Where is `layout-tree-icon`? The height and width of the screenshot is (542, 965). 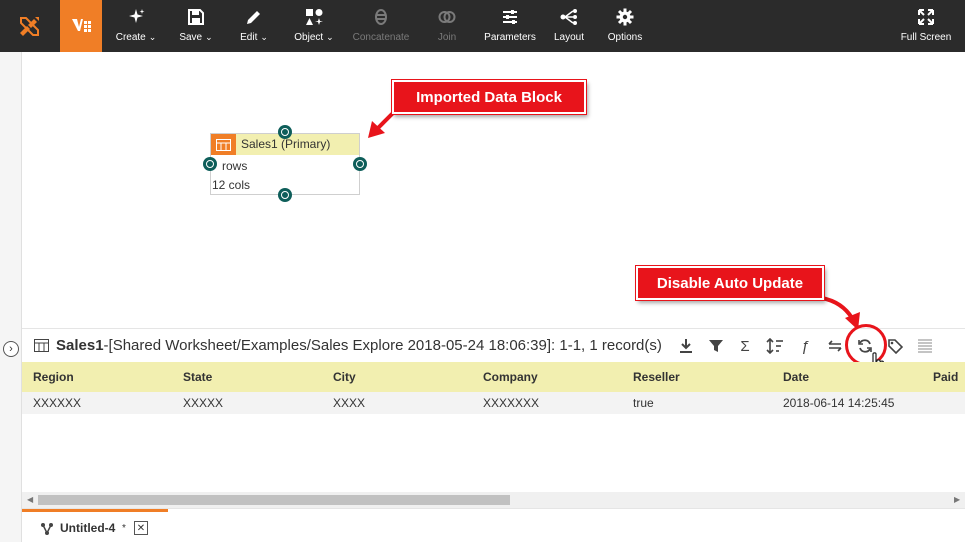 layout-tree-icon is located at coordinates (568, 17).